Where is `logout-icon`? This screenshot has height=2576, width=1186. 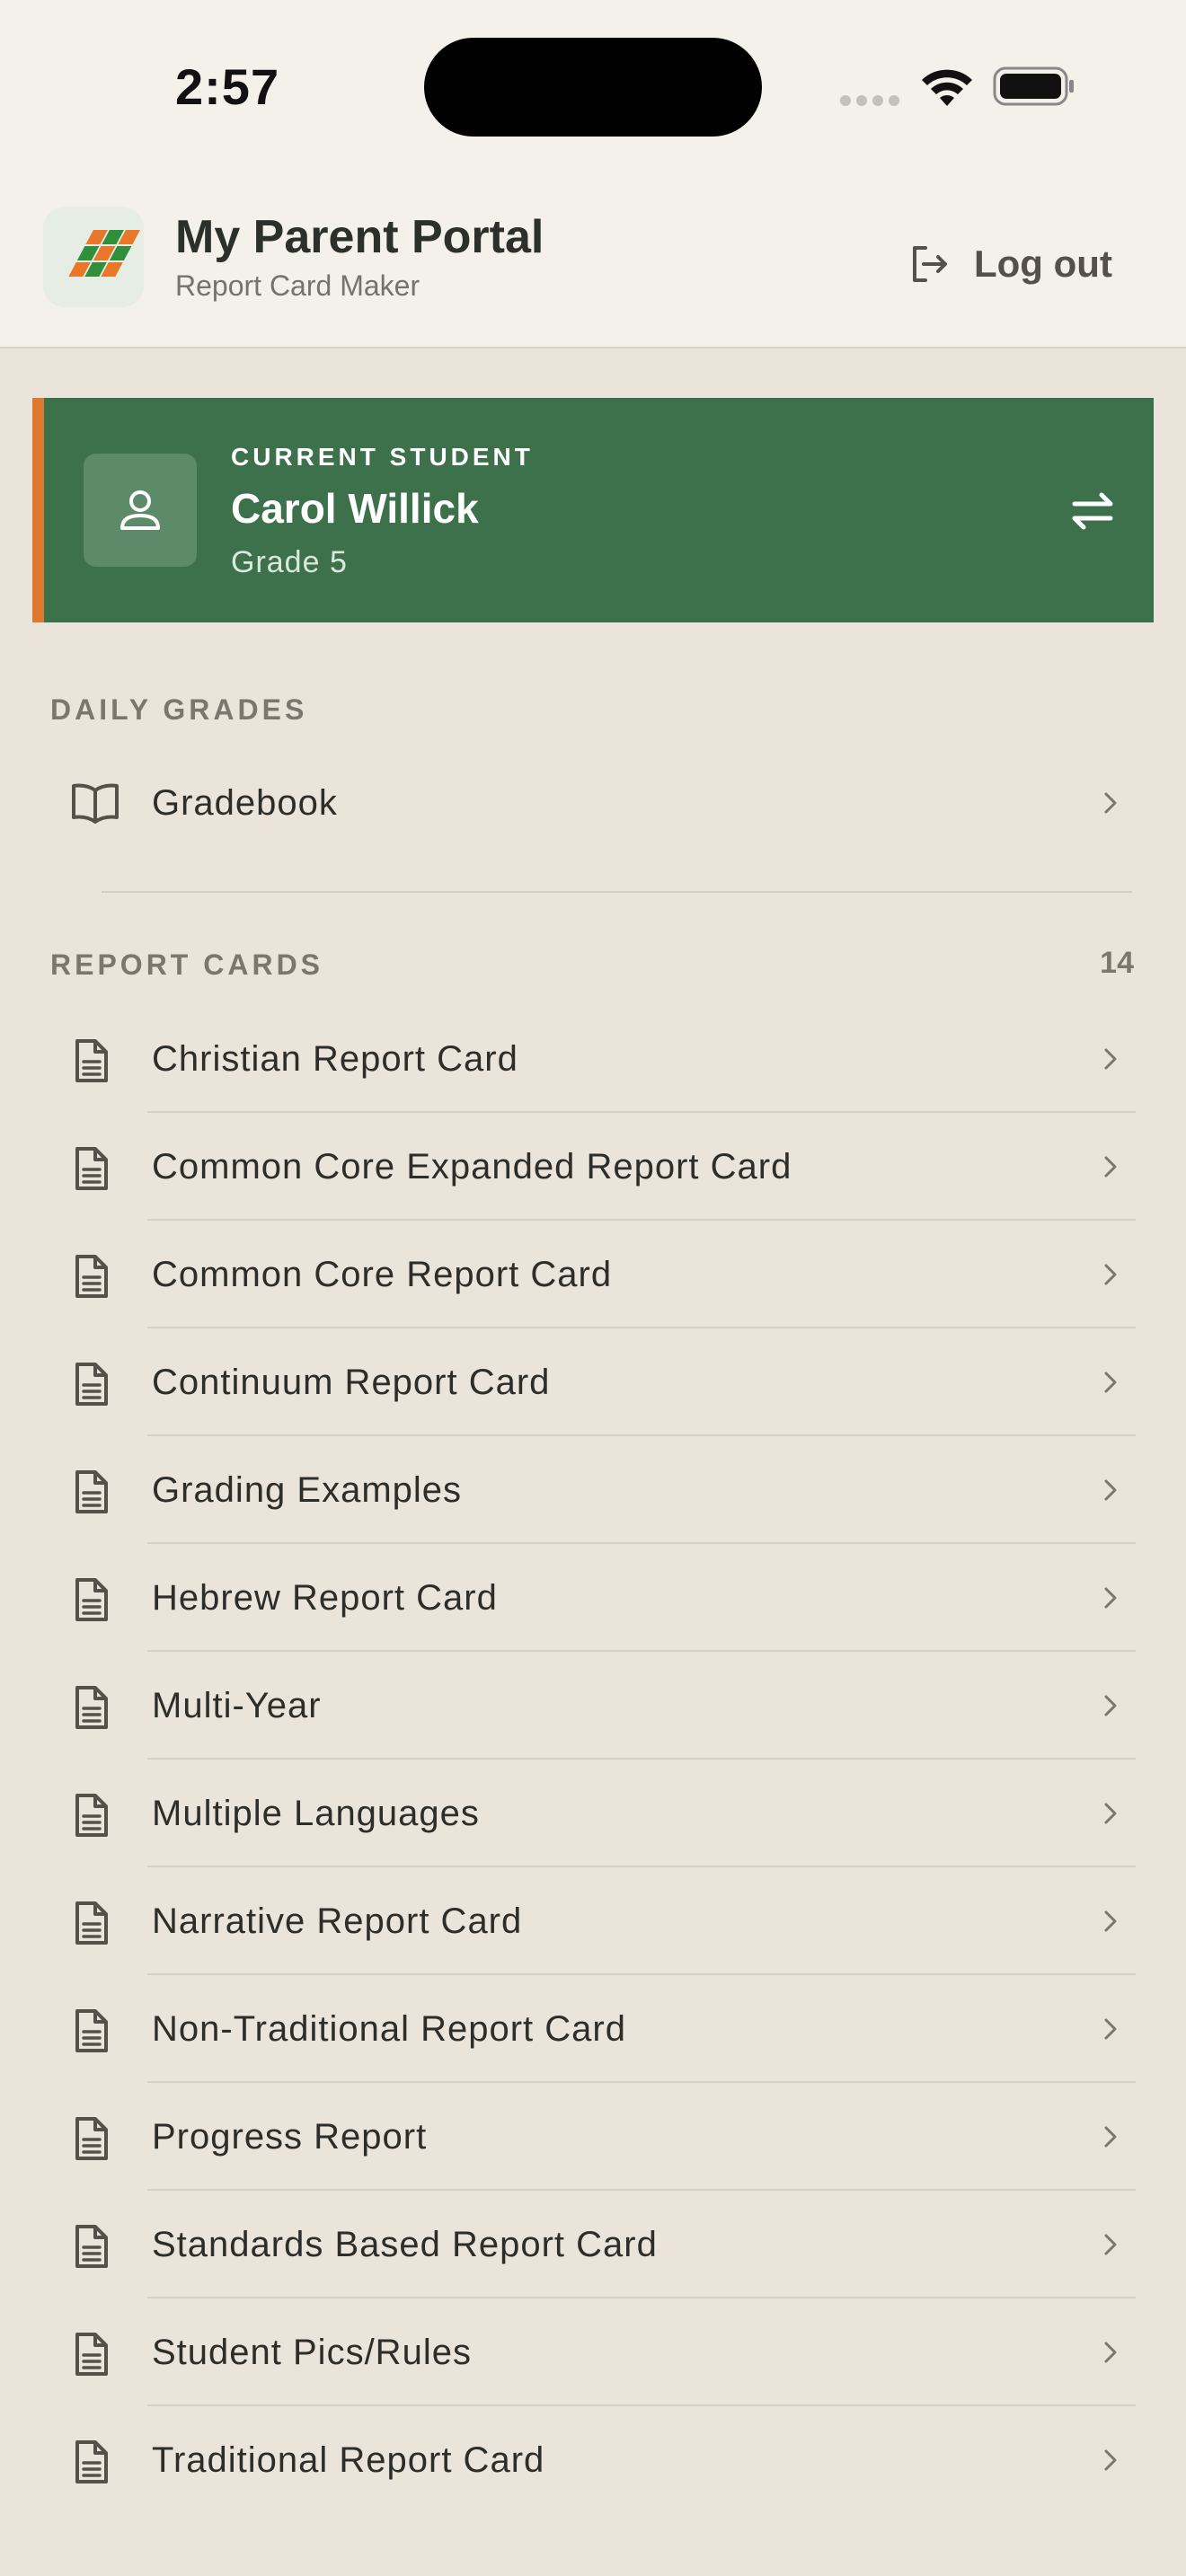
logout-icon is located at coordinates (930, 264).